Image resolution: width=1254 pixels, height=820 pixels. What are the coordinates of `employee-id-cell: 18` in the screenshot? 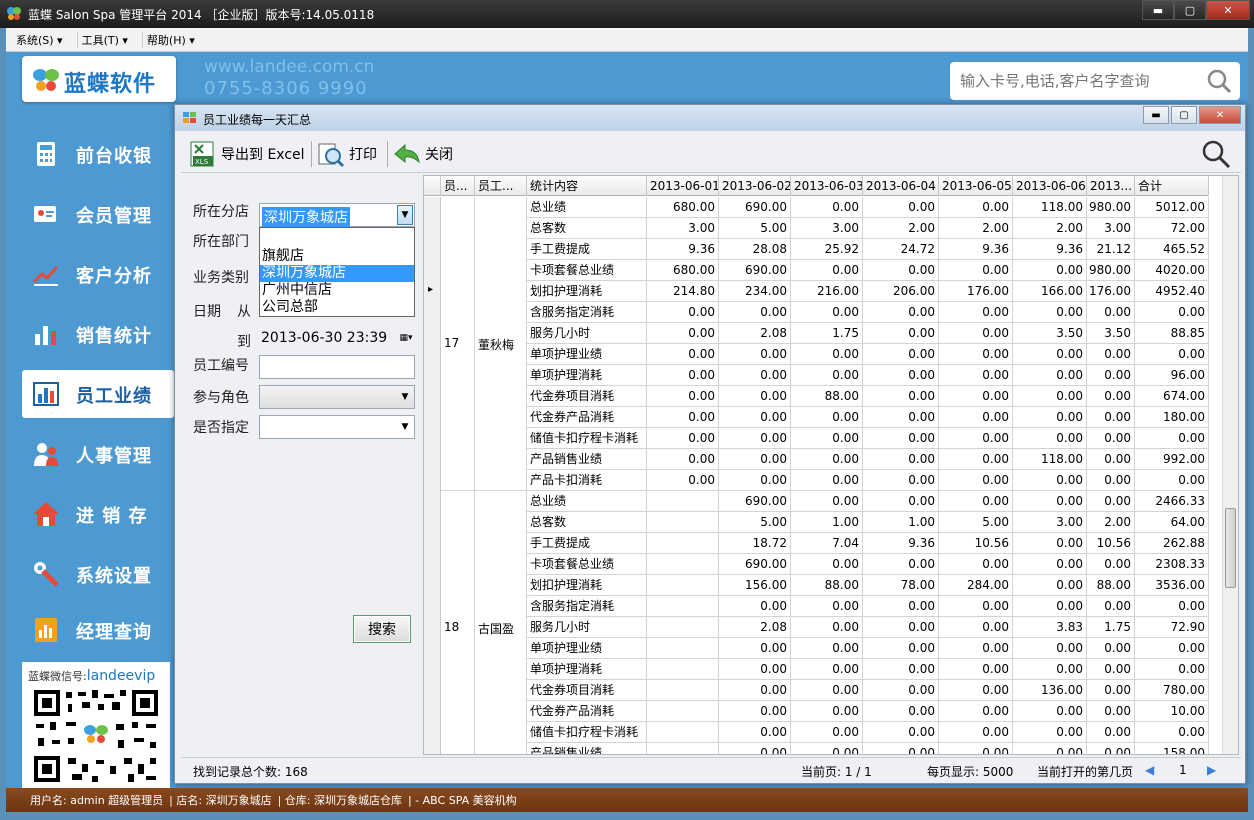 It's located at (458, 622).